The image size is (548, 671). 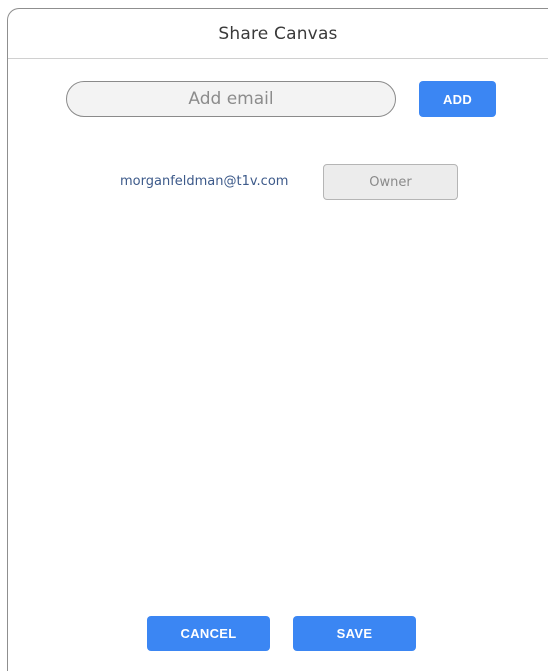 I want to click on save-button: SAVE, so click(x=354, y=633).